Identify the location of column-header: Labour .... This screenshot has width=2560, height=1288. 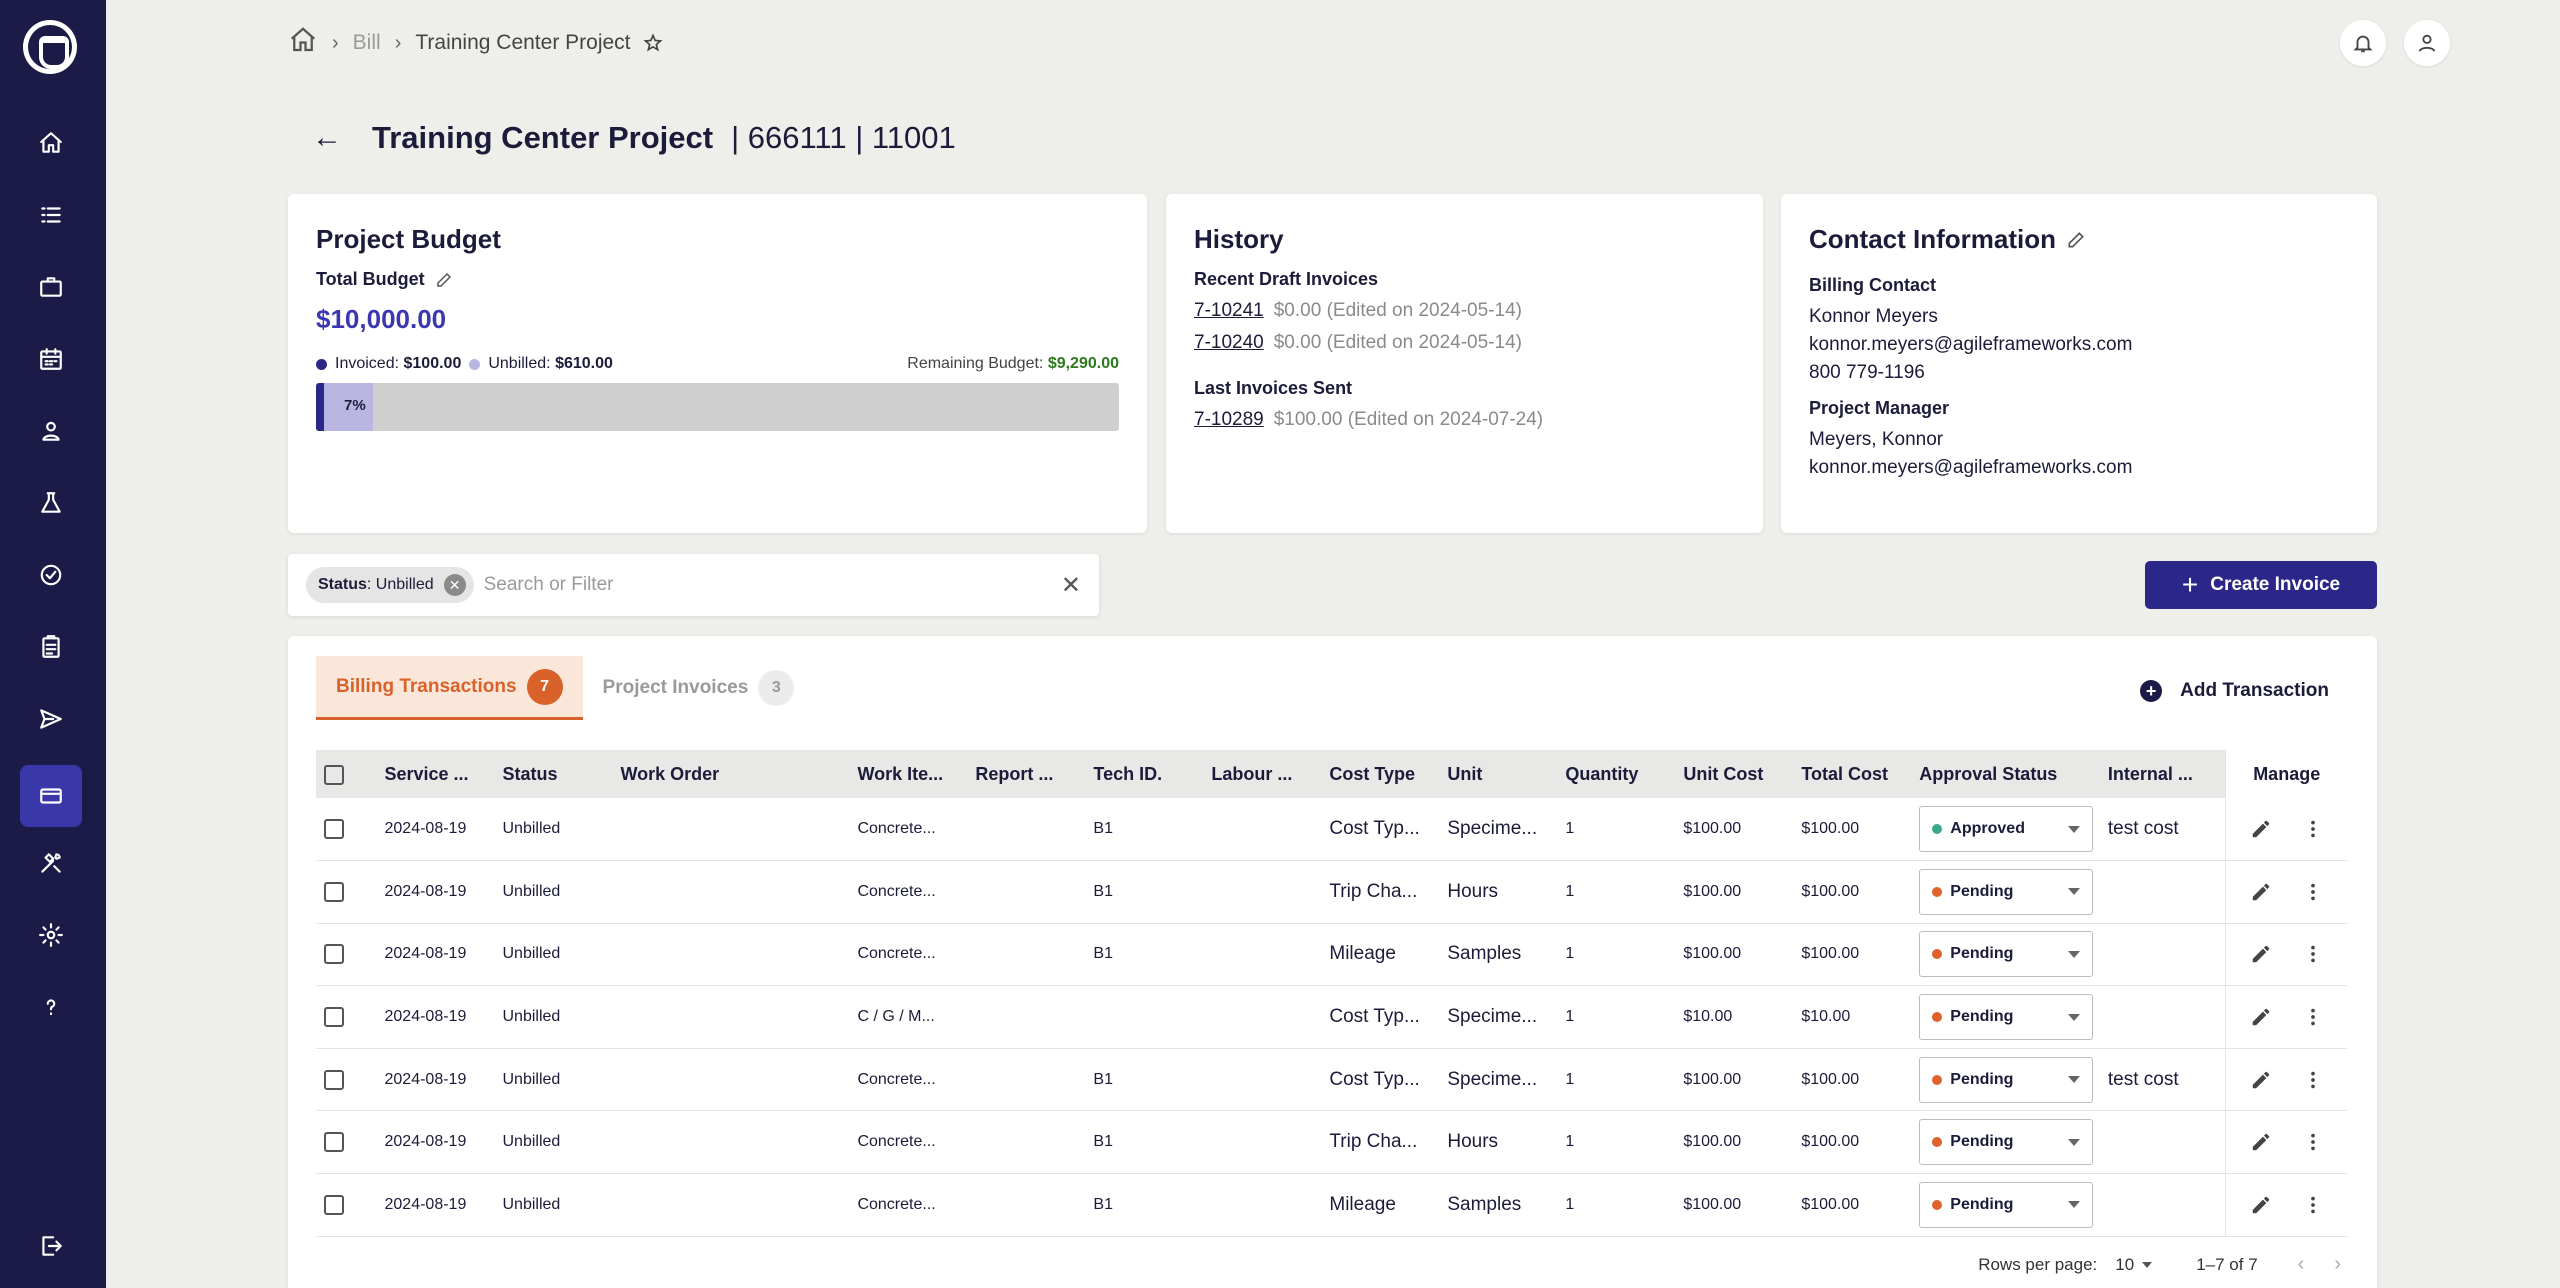
(1262, 774).